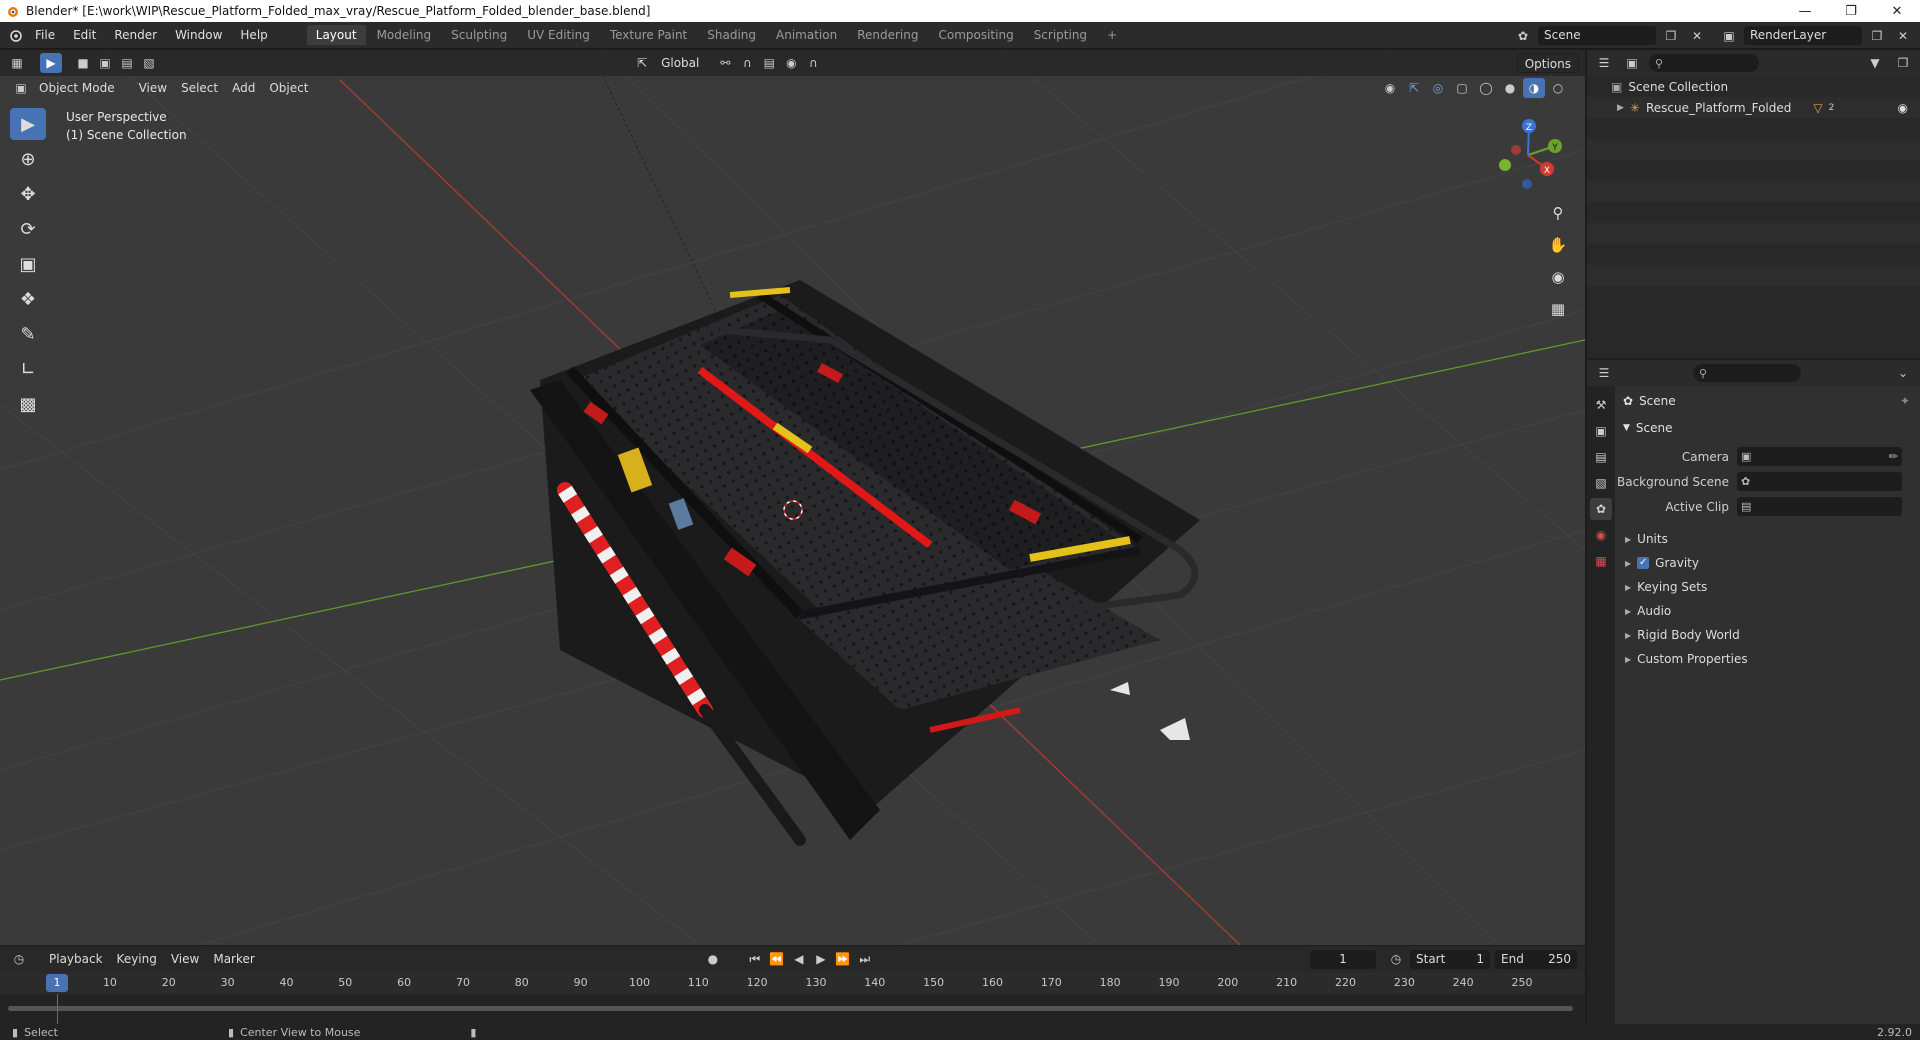 This screenshot has width=1920, height=1040. Describe the element at coordinates (680, 63) in the screenshot. I see `transform-orientation-dropdown: Global` at that location.